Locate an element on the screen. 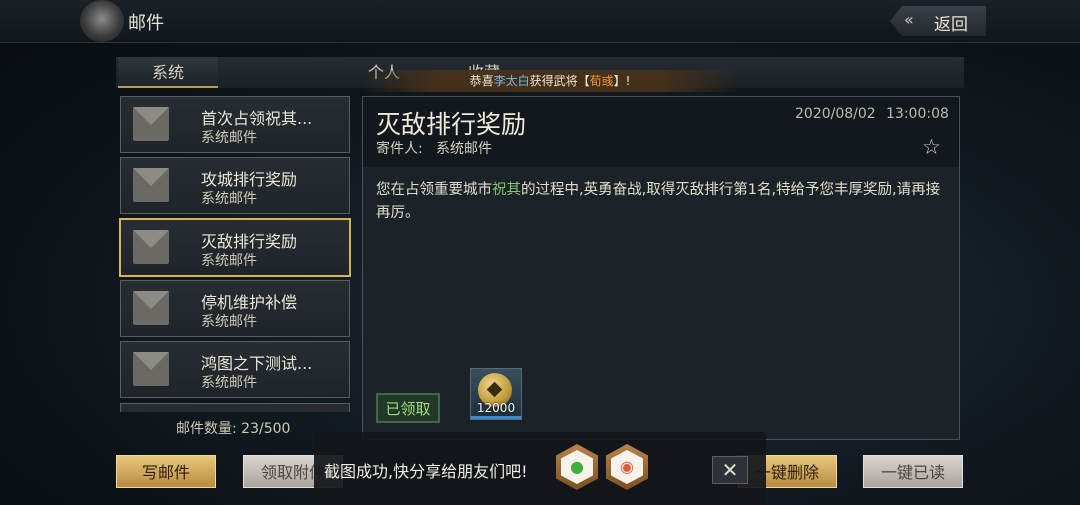  back-label: 返回 is located at coordinates (951, 25).